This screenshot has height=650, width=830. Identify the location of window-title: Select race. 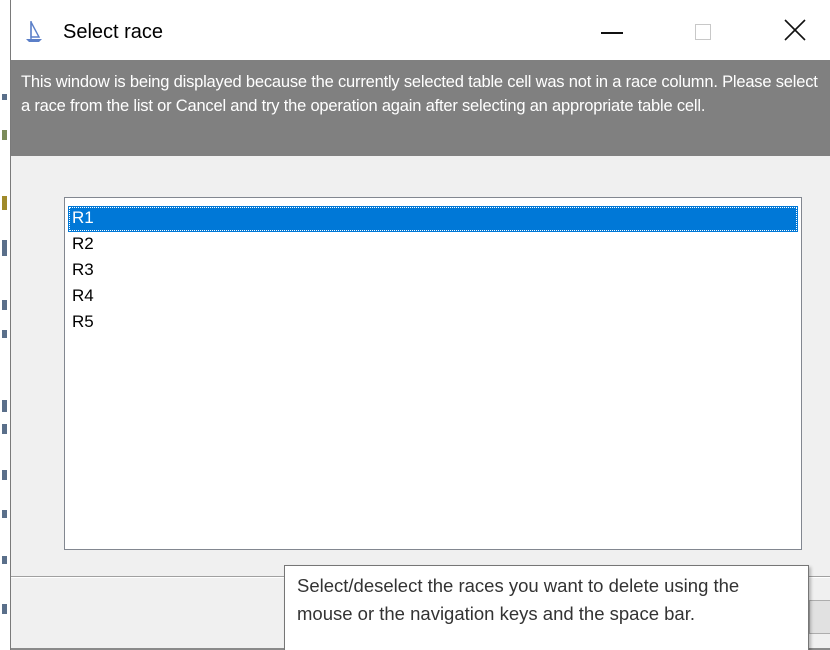
(113, 32).